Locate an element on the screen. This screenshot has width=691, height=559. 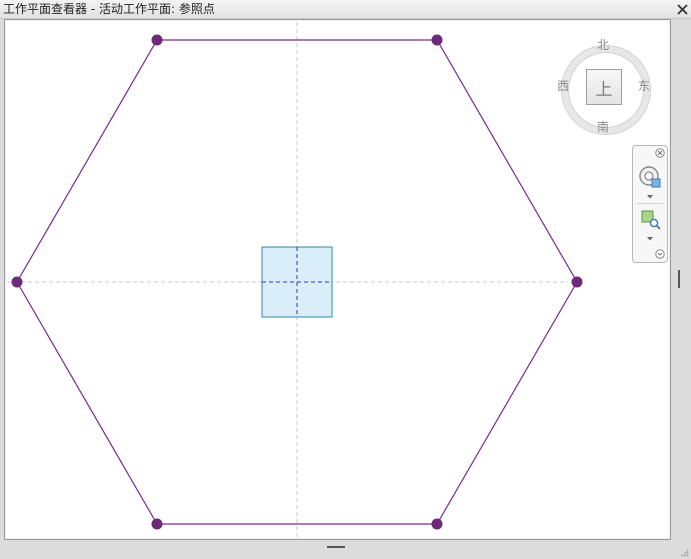
close-icon is located at coordinates (682, 9).